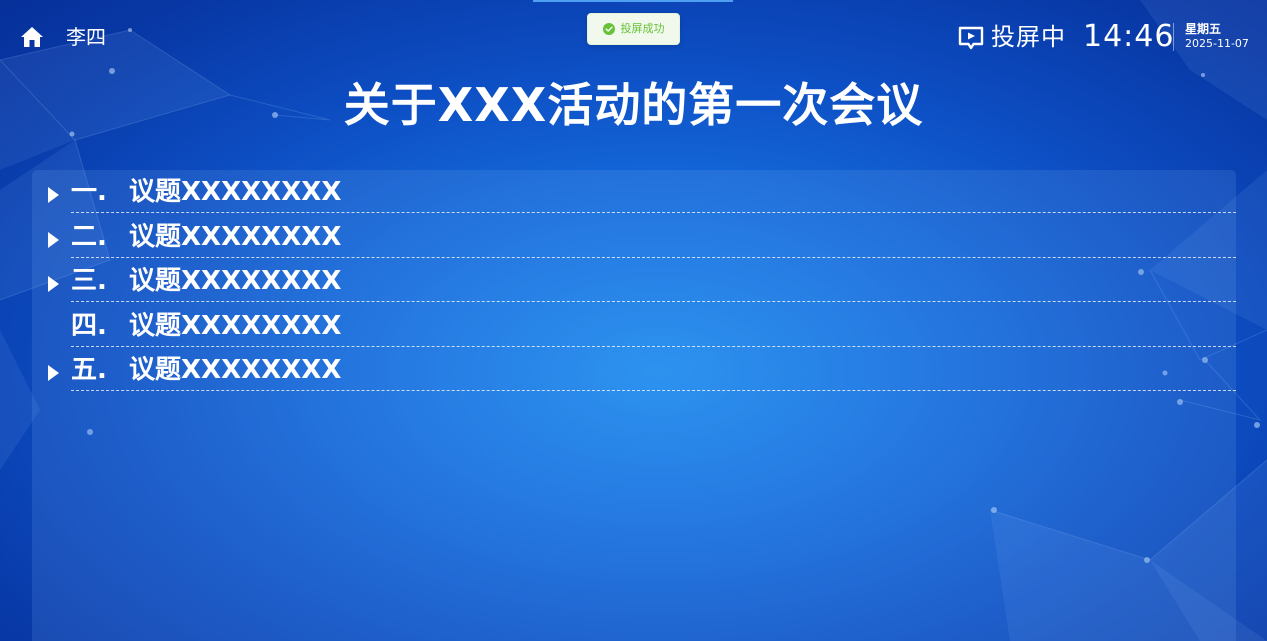  I want to click on cast-success-toast: 投屏成功, so click(633, 29).